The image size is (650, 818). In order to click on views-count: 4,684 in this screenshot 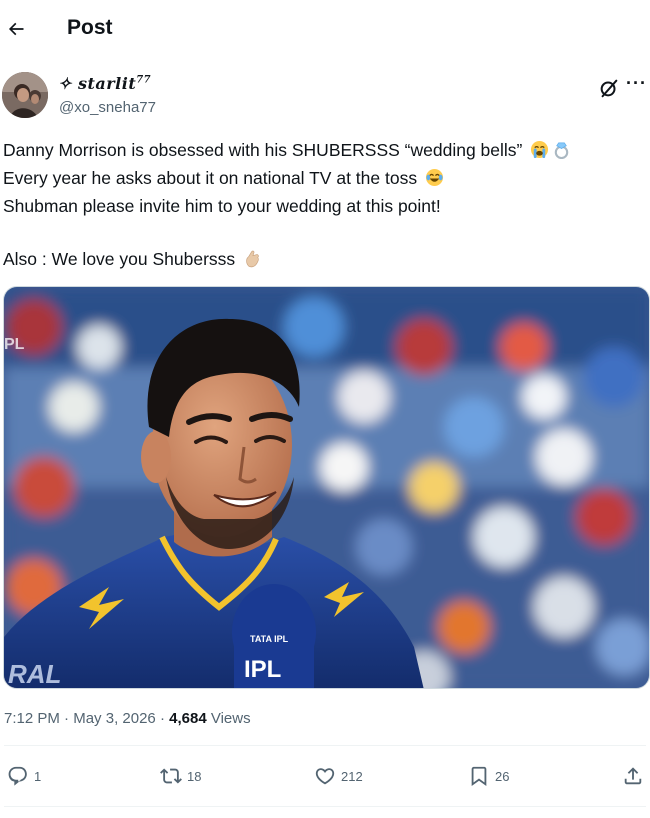, I will do `click(188, 718)`.